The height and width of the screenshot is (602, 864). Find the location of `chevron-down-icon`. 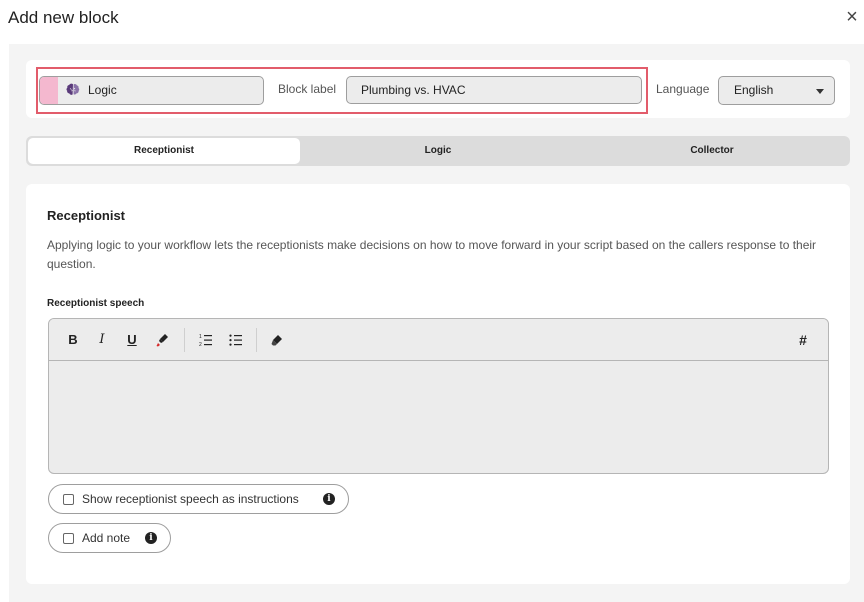

chevron-down-icon is located at coordinates (820, 91).